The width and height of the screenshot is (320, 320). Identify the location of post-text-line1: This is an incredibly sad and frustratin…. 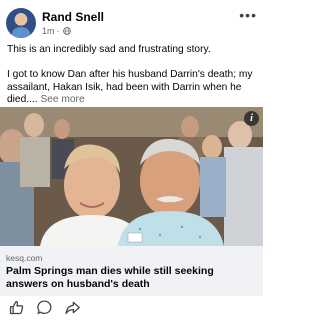
(109, 49).